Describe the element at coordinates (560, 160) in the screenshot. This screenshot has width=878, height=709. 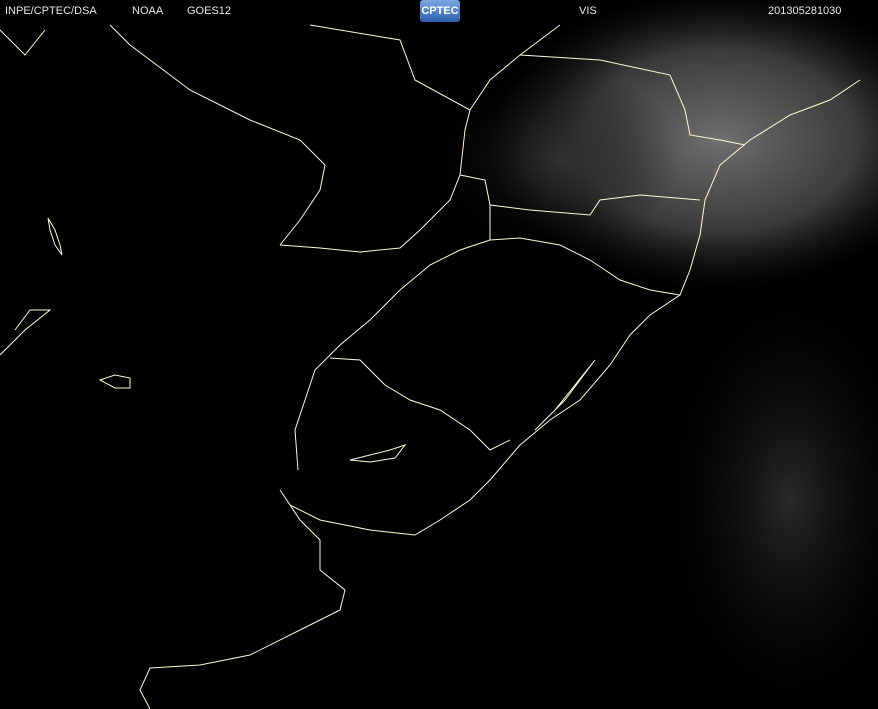
I see `cloud-mass-central` at that location.